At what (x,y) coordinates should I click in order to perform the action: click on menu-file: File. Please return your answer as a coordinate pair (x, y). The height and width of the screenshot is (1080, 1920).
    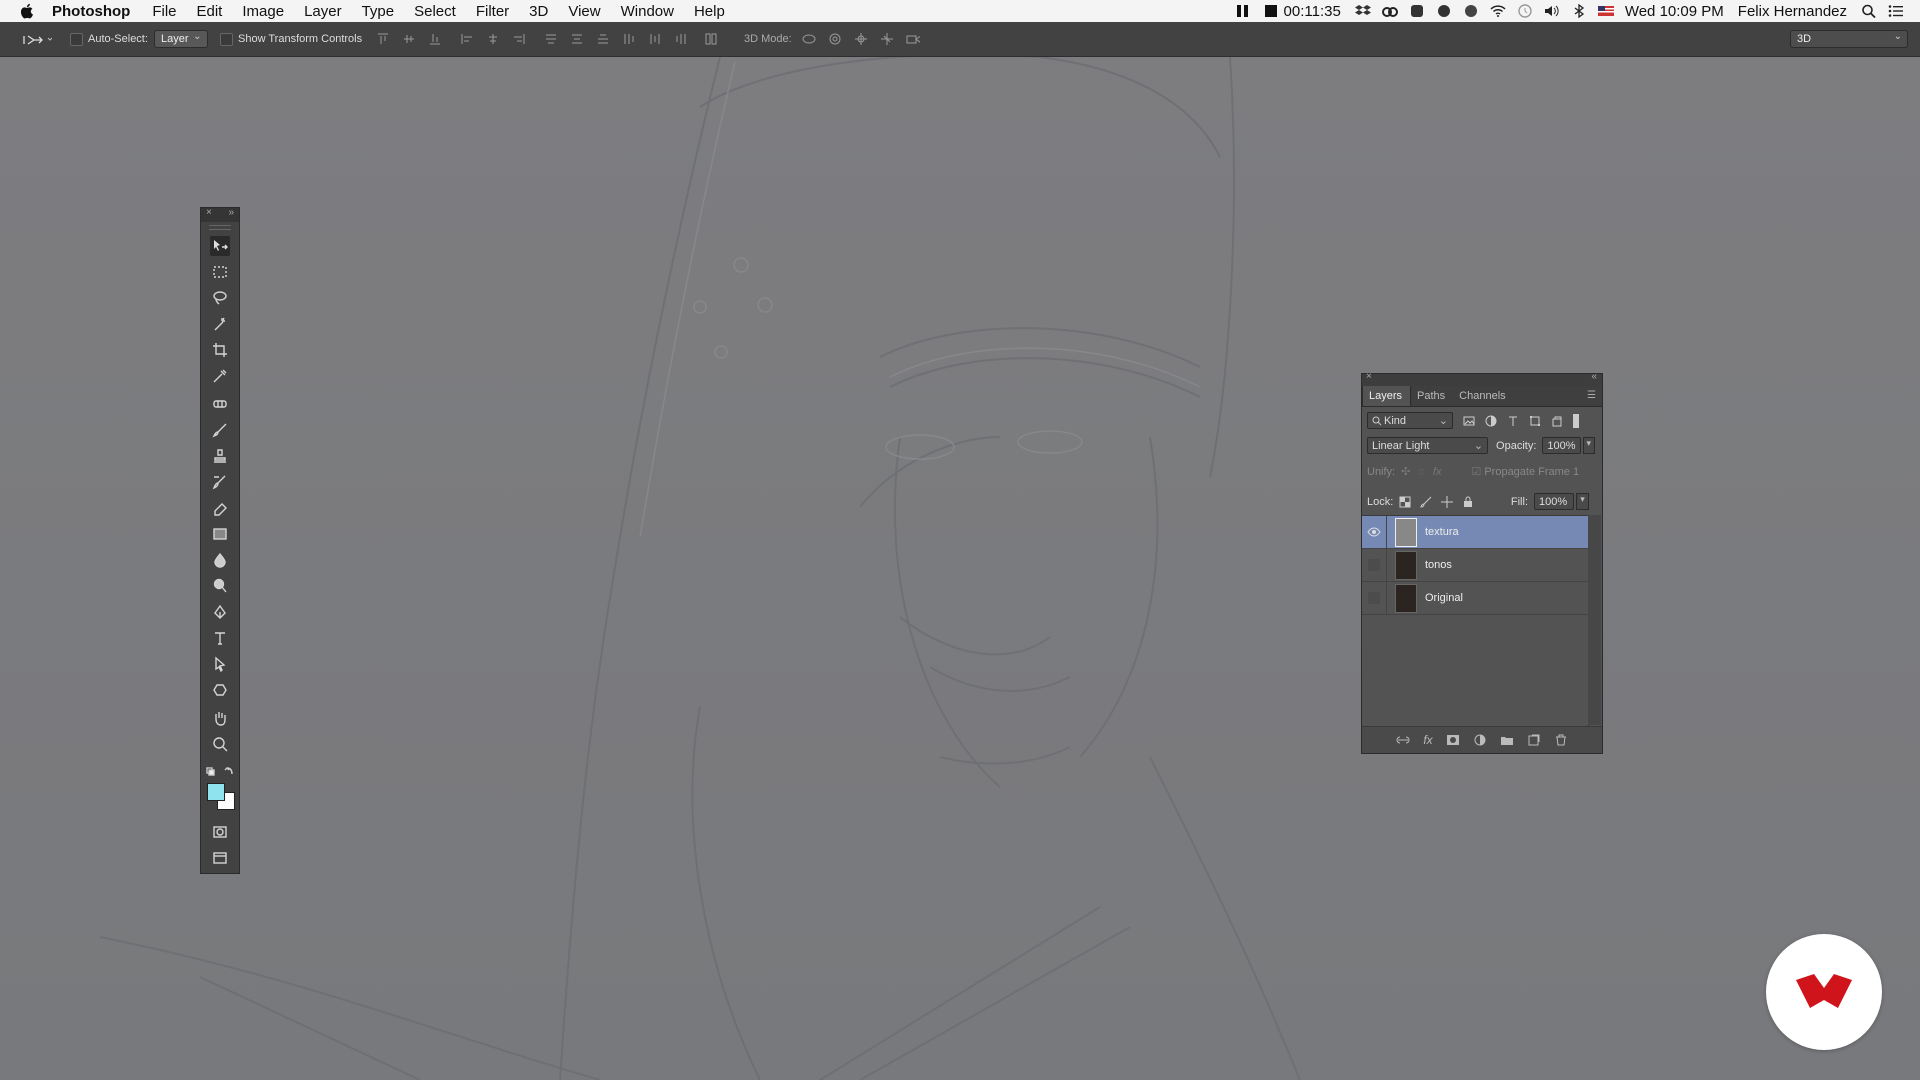
    Looking at the image, I should click on (164, 11).